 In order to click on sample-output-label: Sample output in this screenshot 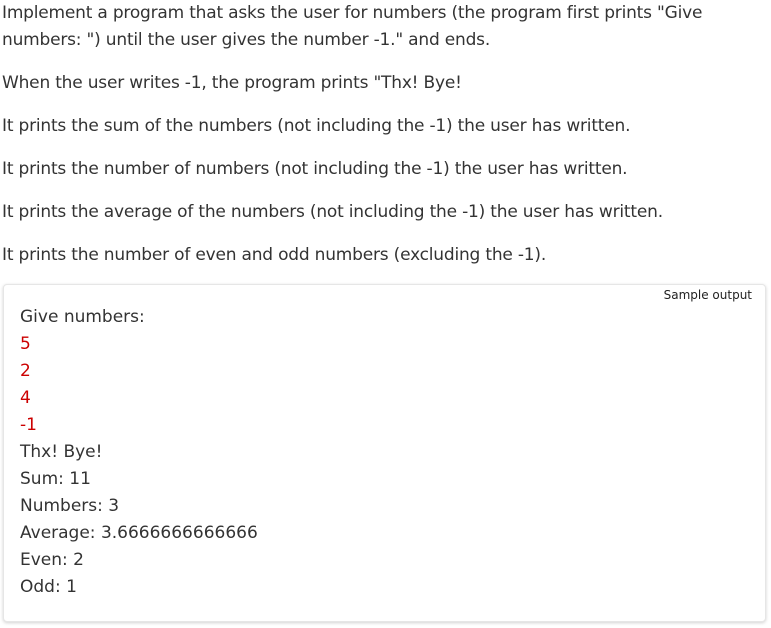, I will do `click(707, 295)`.